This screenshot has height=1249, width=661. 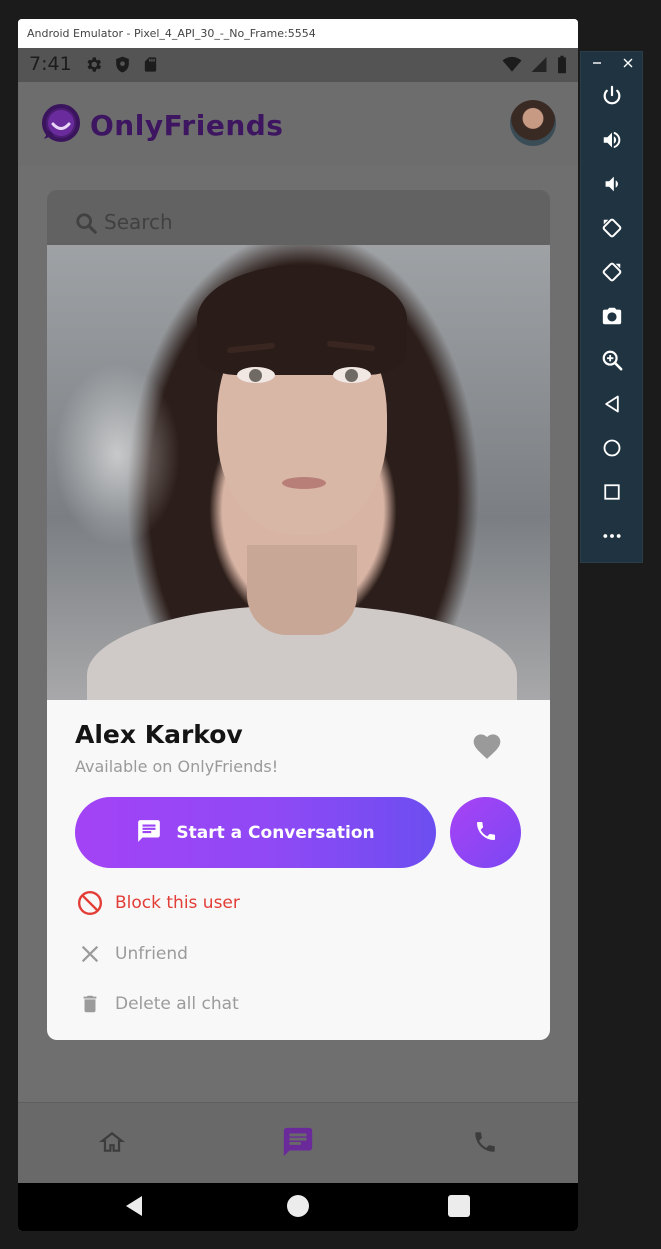 I want to click on system-home-button, so click(x=298, y=1208).